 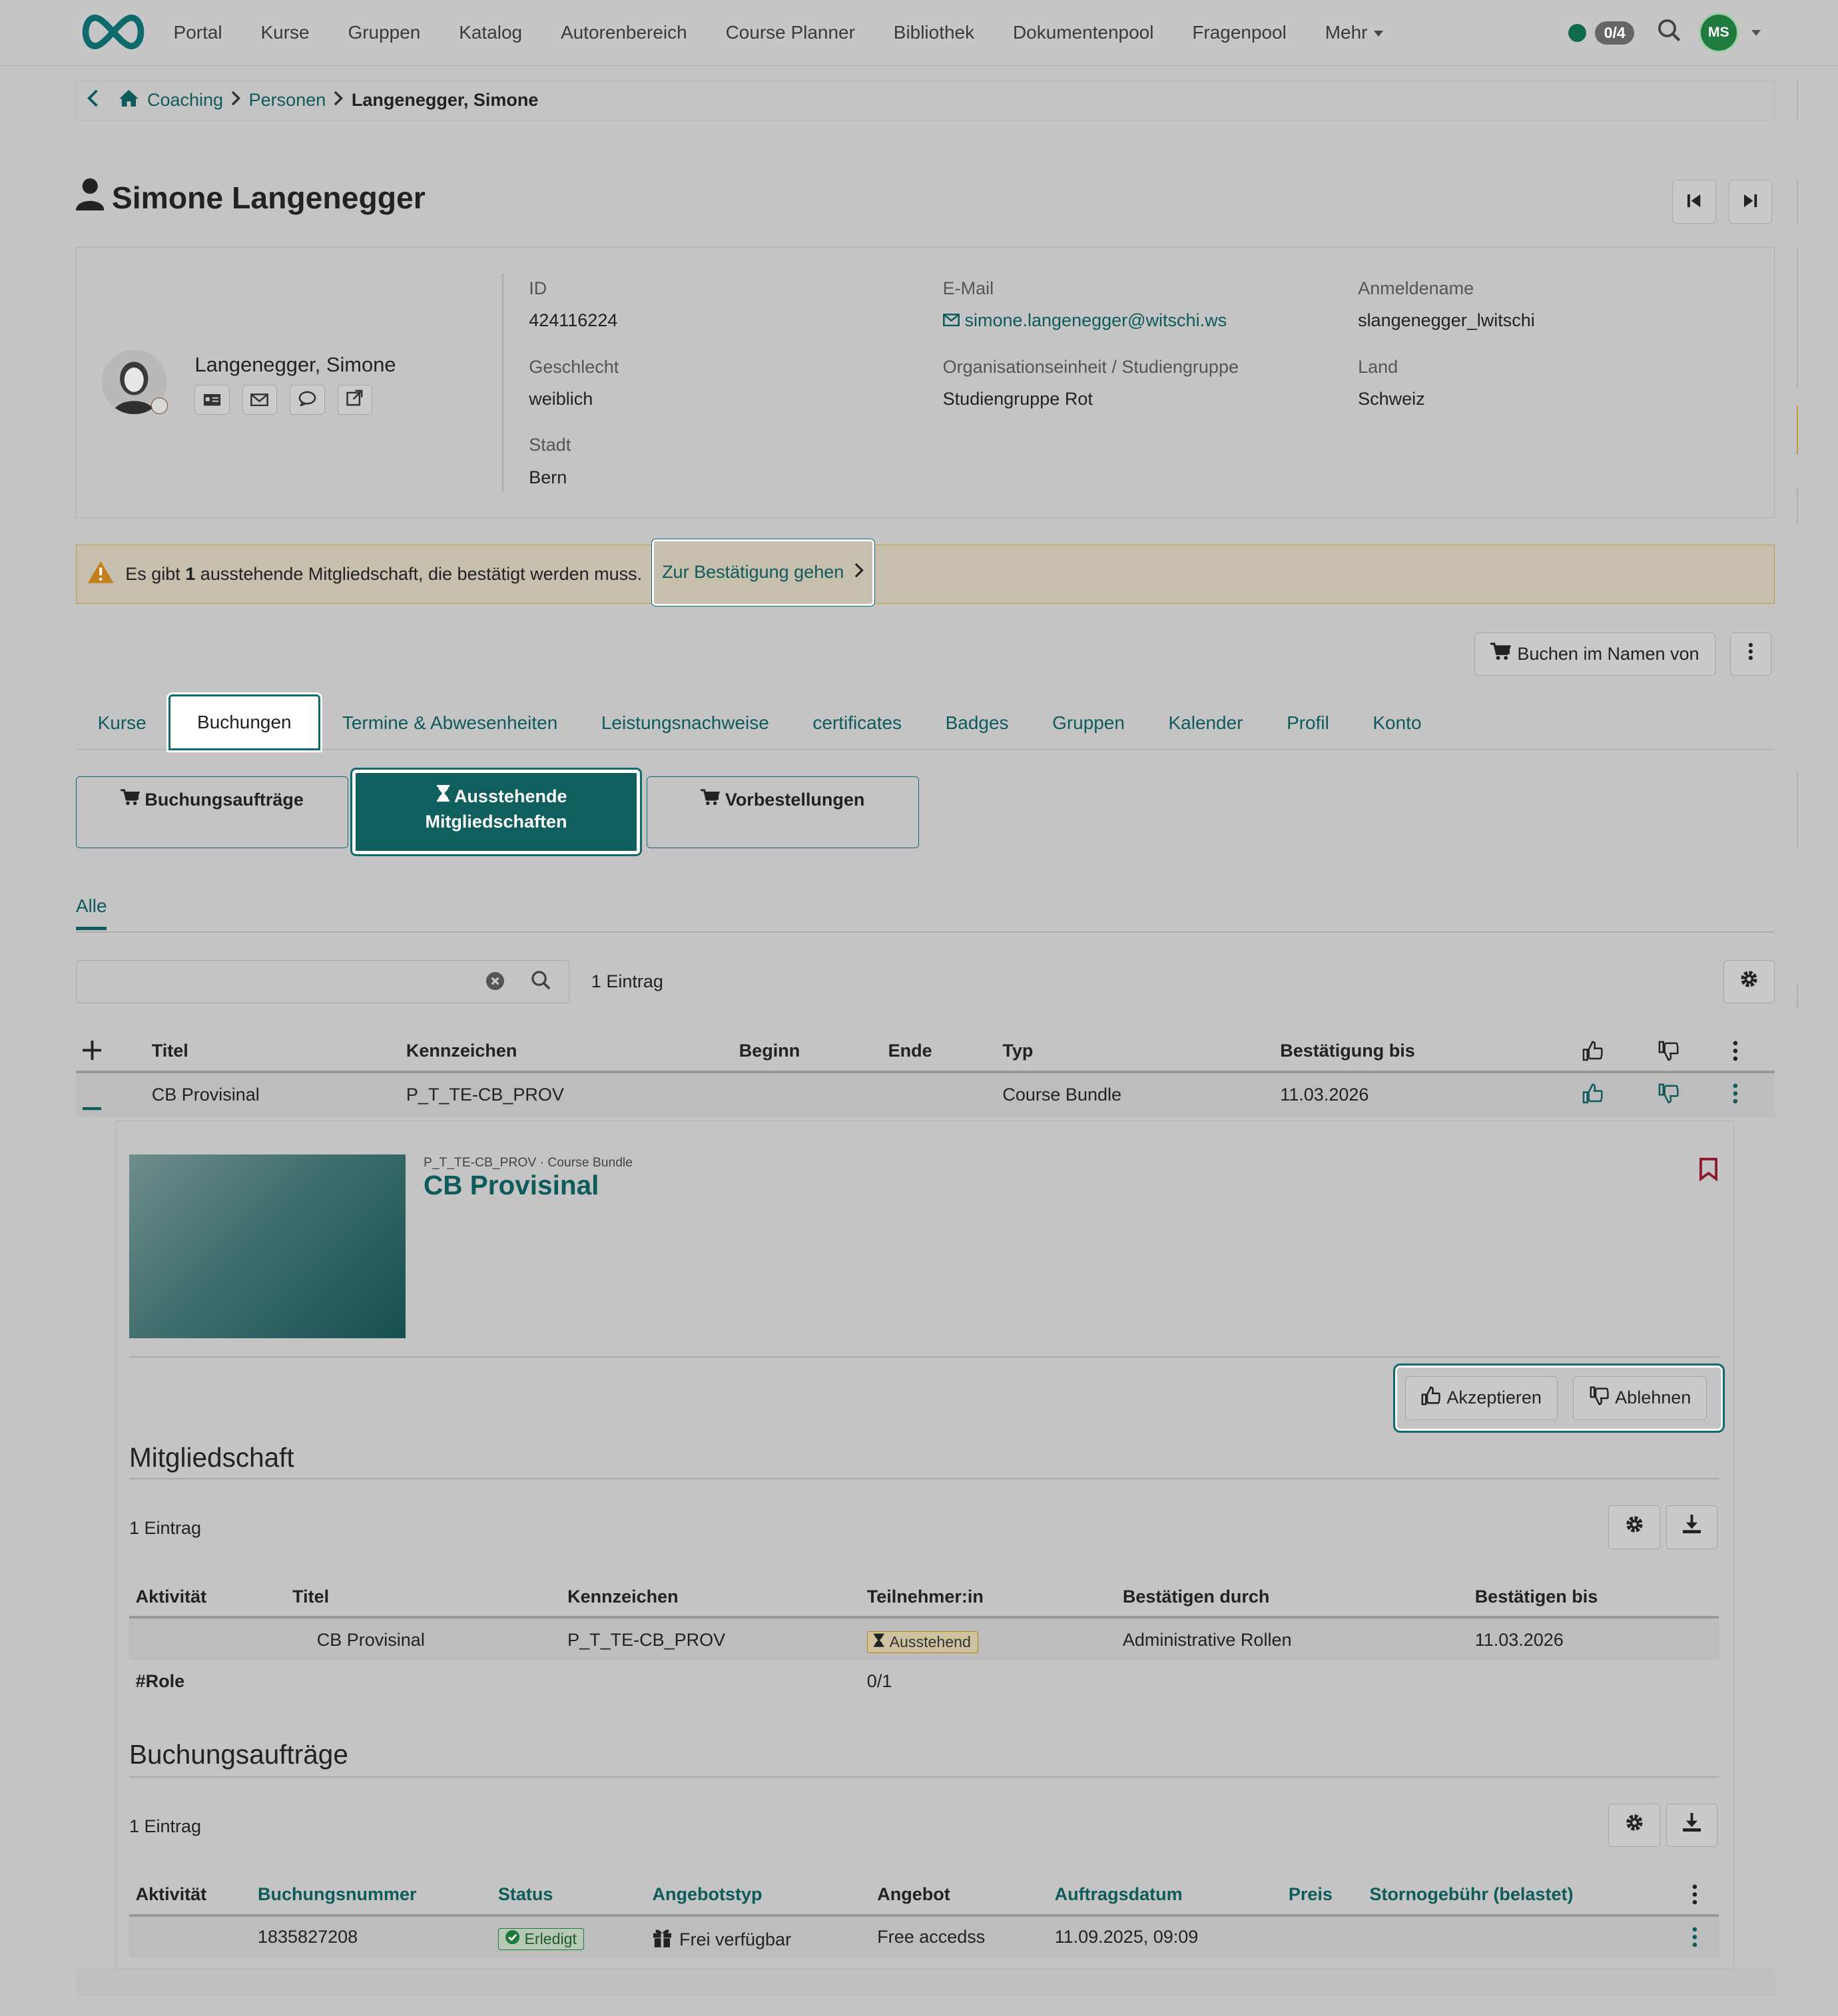 I want to click on previous-person-button, so click(x=1694, y=202).